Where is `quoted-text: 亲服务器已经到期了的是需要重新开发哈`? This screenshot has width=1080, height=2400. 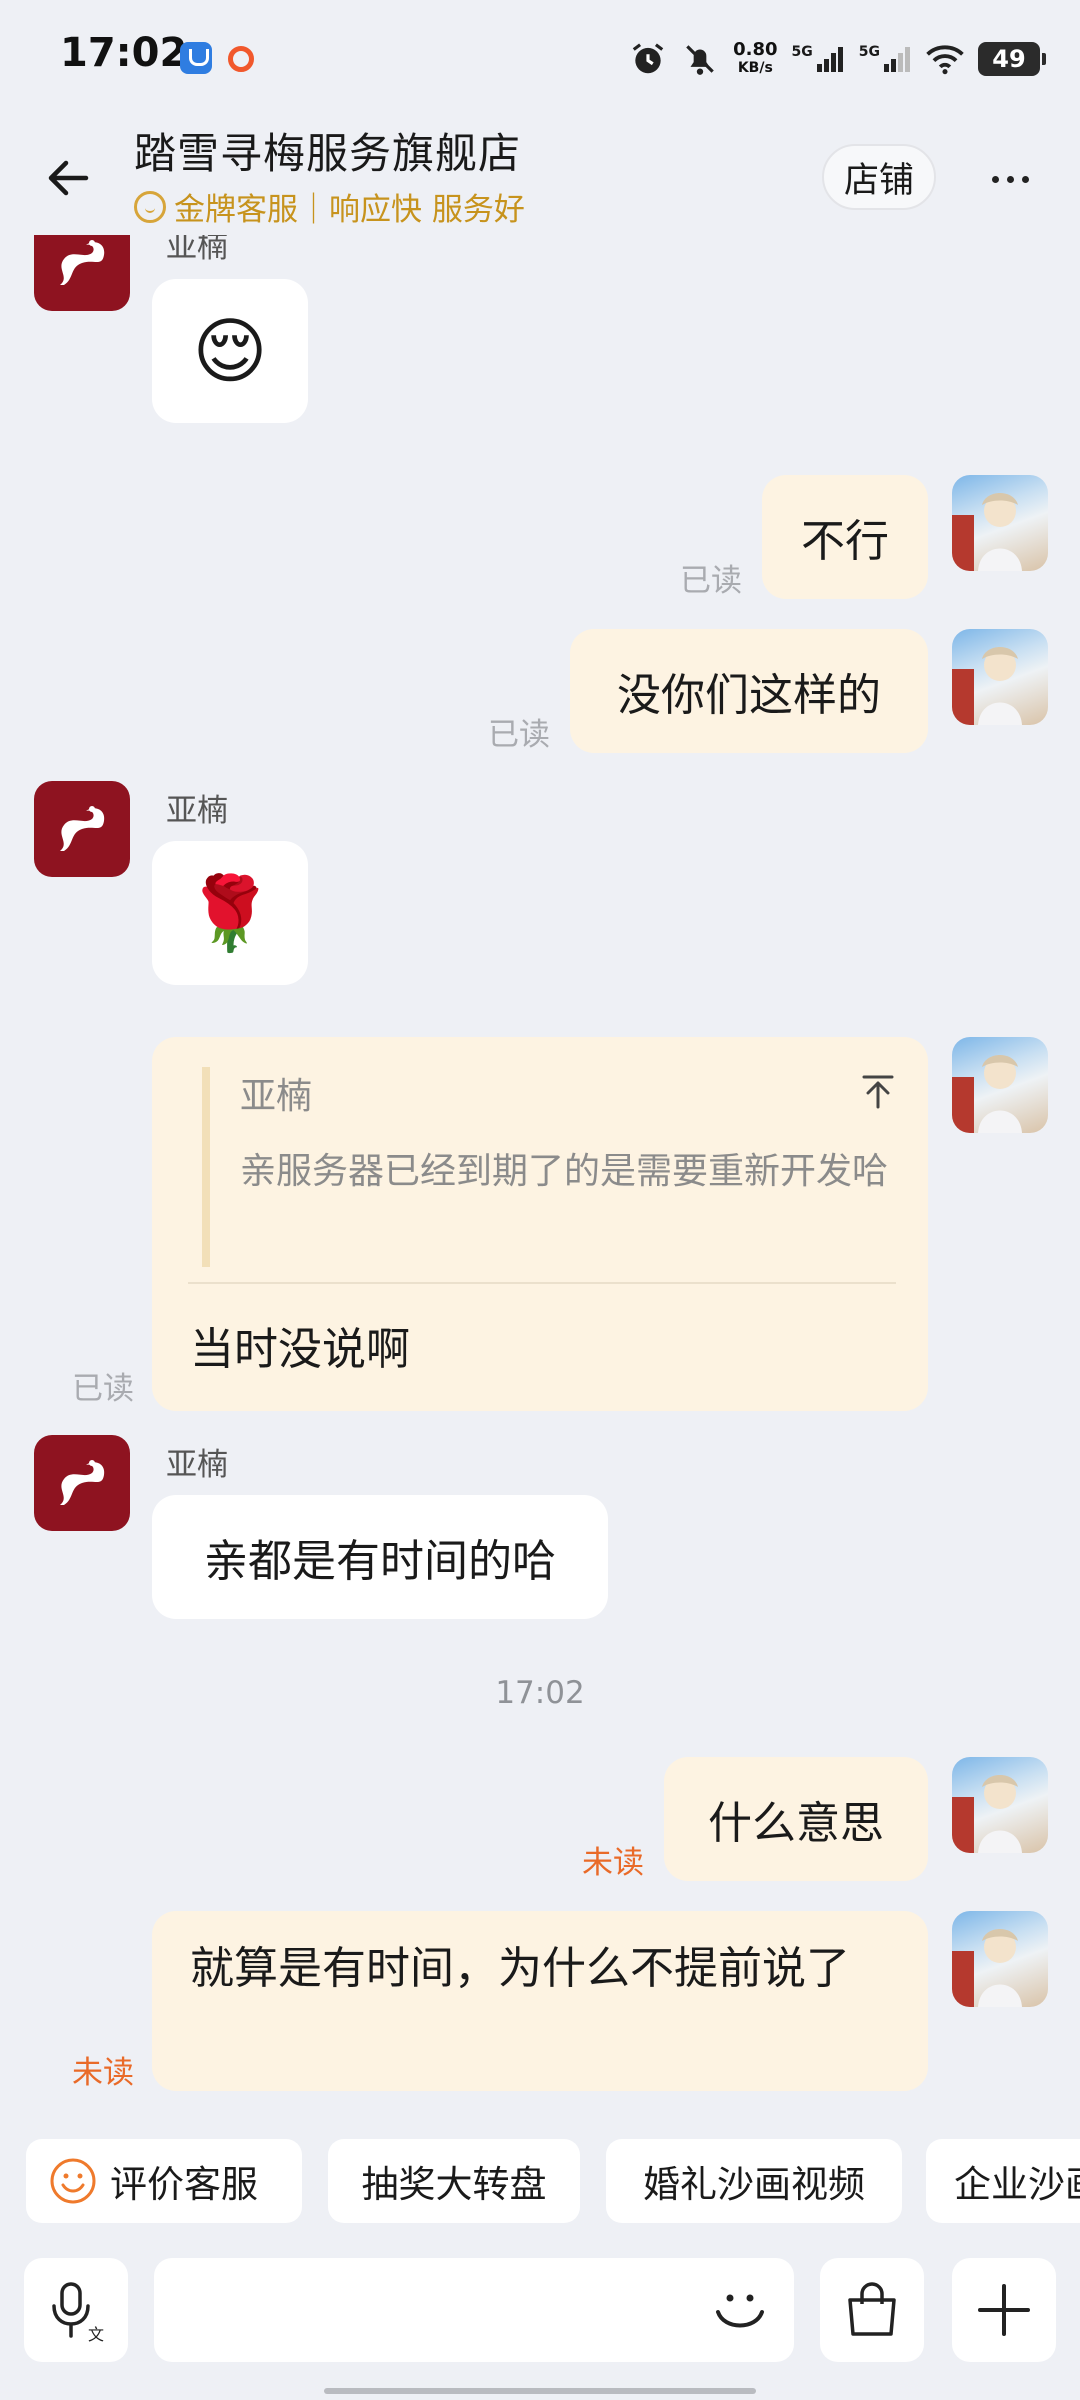
quoted-text: 亲服务器已经到期了的是需要重新开发哈 is located at coordinates (564, 1171).